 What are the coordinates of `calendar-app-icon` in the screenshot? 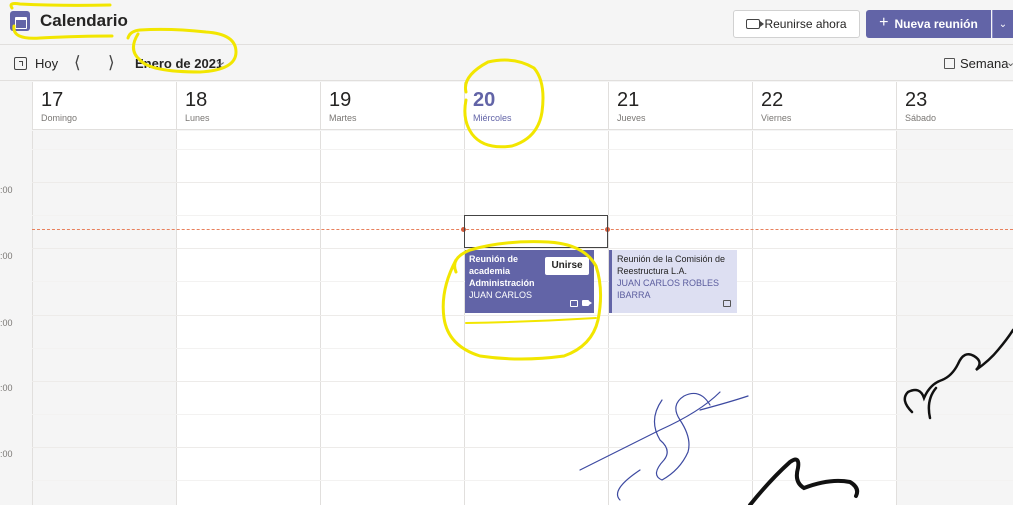 It's located at (20, 21).